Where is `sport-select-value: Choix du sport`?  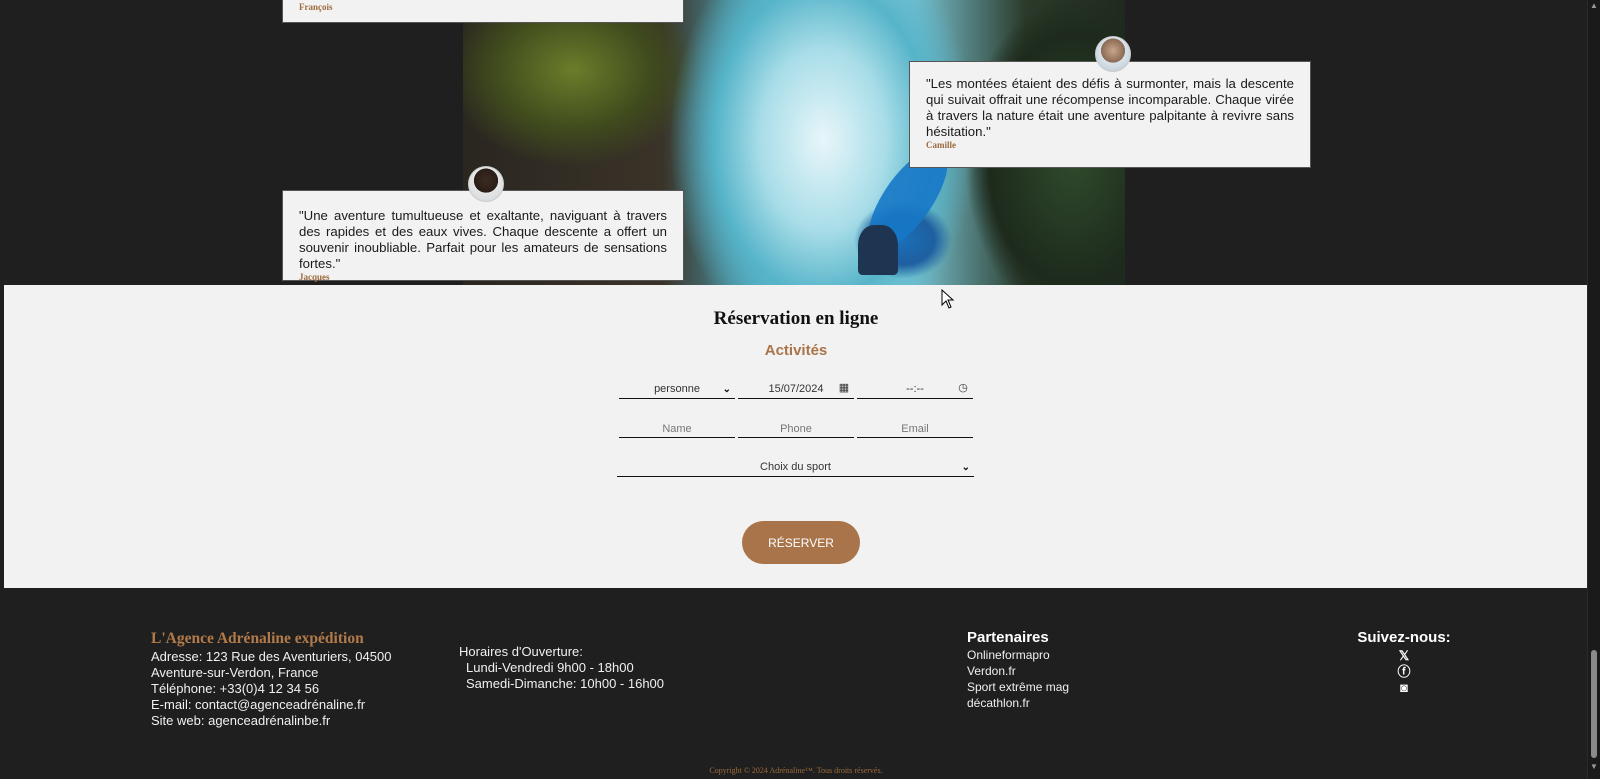
sport-select-value: Choix du sport is located at coordinates (795, 467).